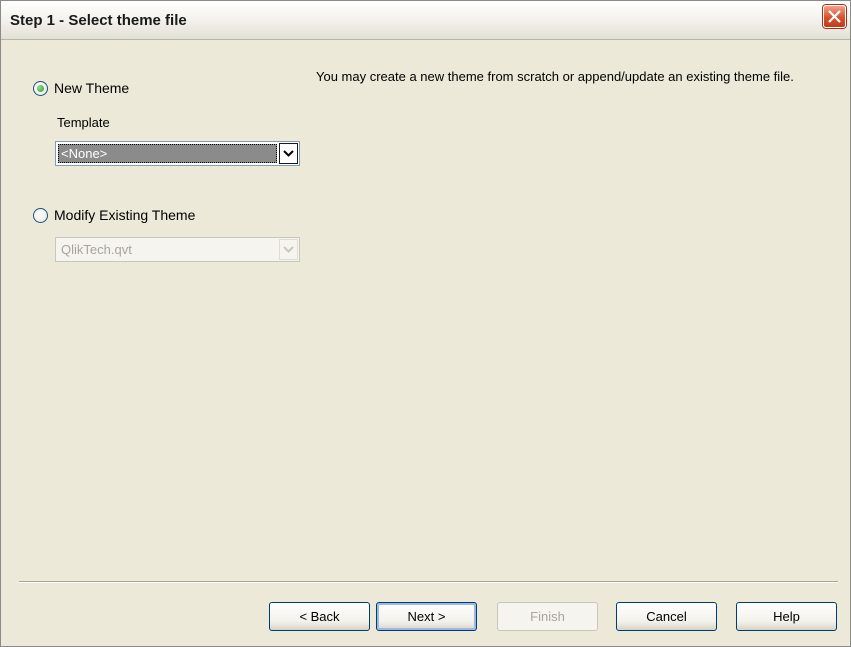  What do you see at coordinates (425, 20) in the screenshot?
I see `title-bar: Step 1 - Select theme file` at bounding box center [425, 20].